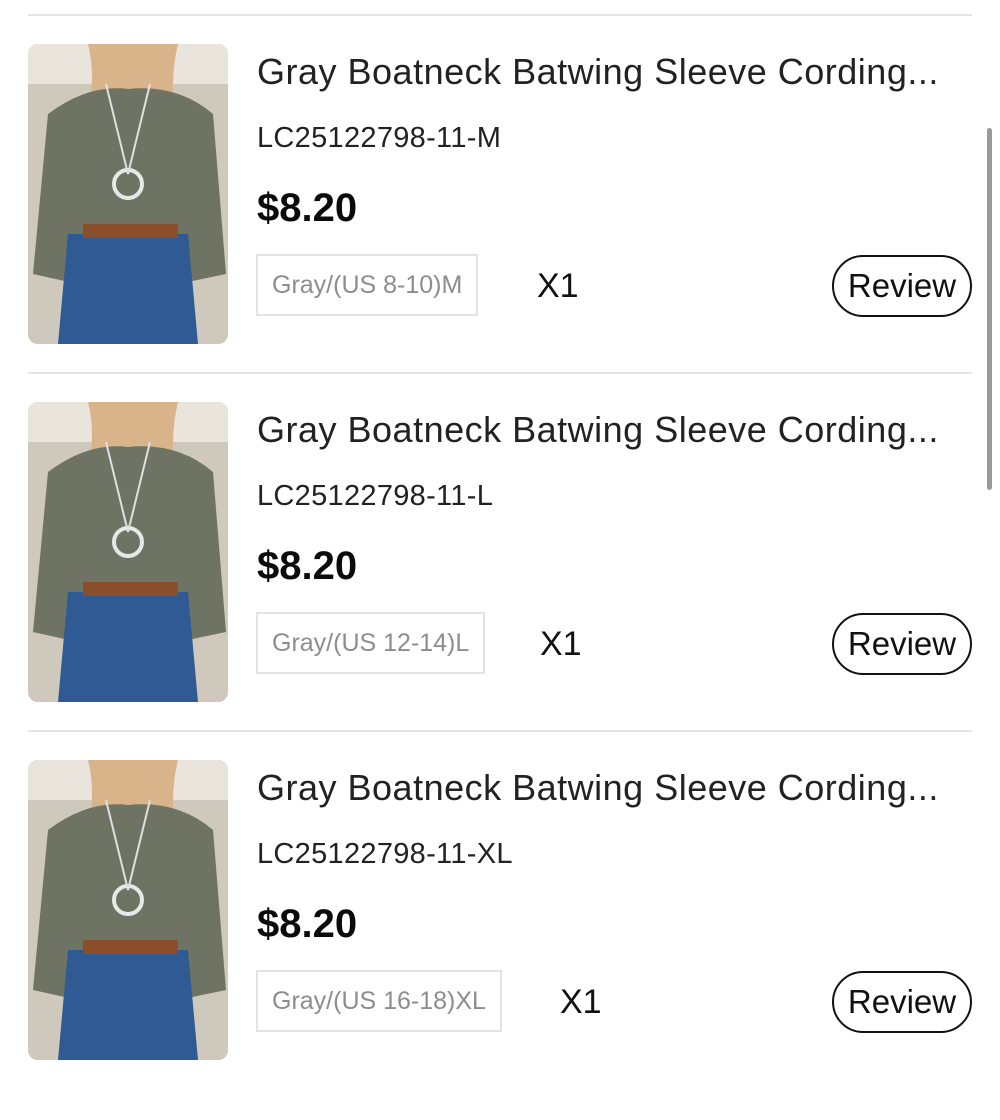  What do you see at coordinates (385, 854) in the screenshot?
I see `product-sku: LC25122798-11-XL` at bounding box center [385, 854].